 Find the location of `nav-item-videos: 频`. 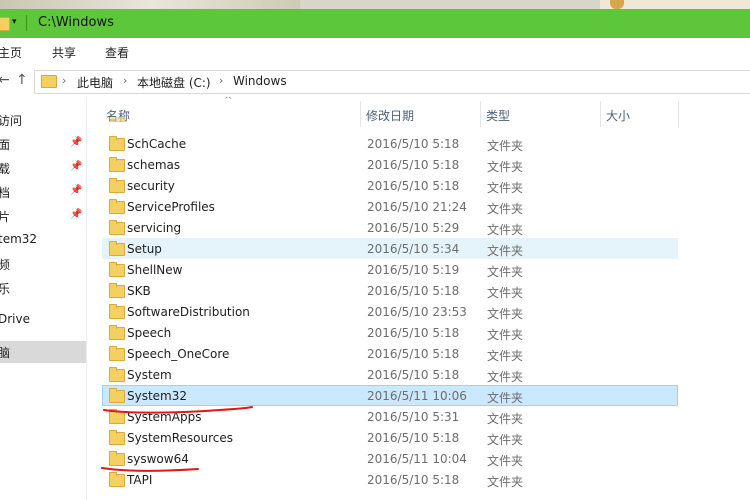

nav-item-videos: 频 is located at coordinates (43, 264).